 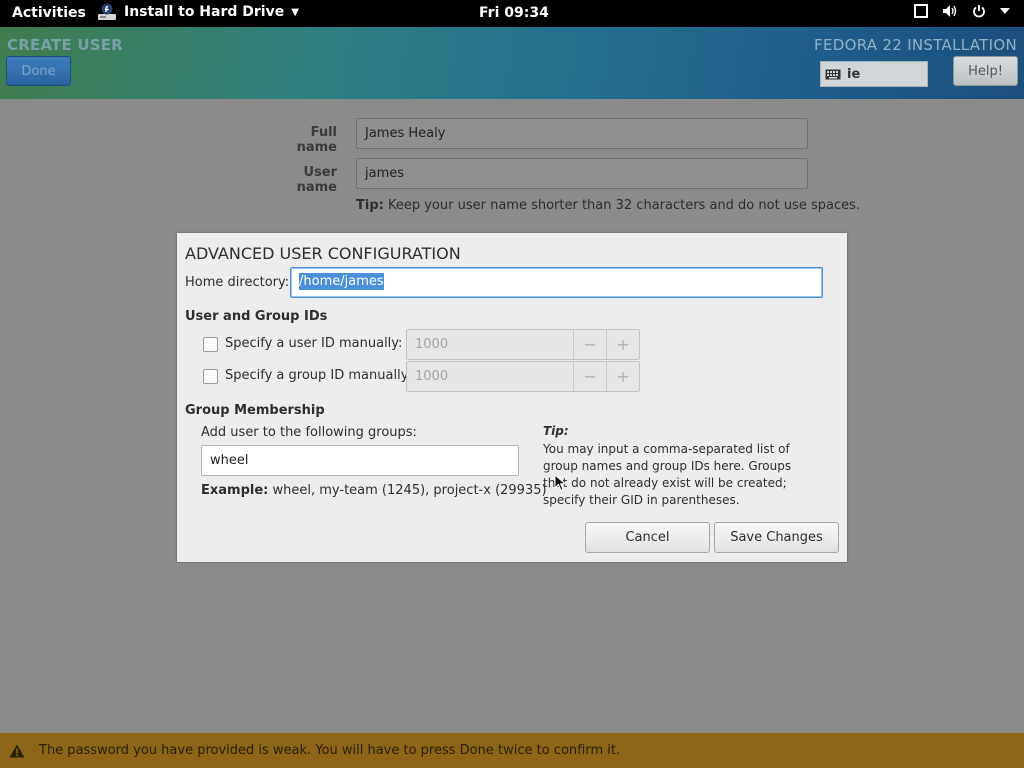 I want to click on app-menu: Install to Hard Drive ▼, so click(x=198, y=12).